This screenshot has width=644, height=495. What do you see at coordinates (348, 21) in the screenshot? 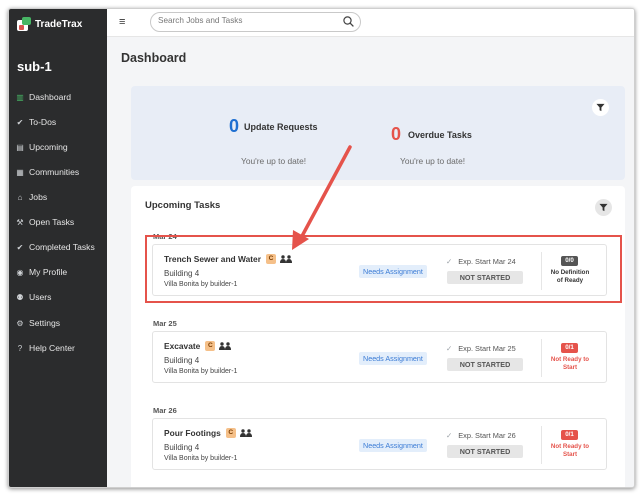
I see `search-icon` at bounding box center [348, 21].